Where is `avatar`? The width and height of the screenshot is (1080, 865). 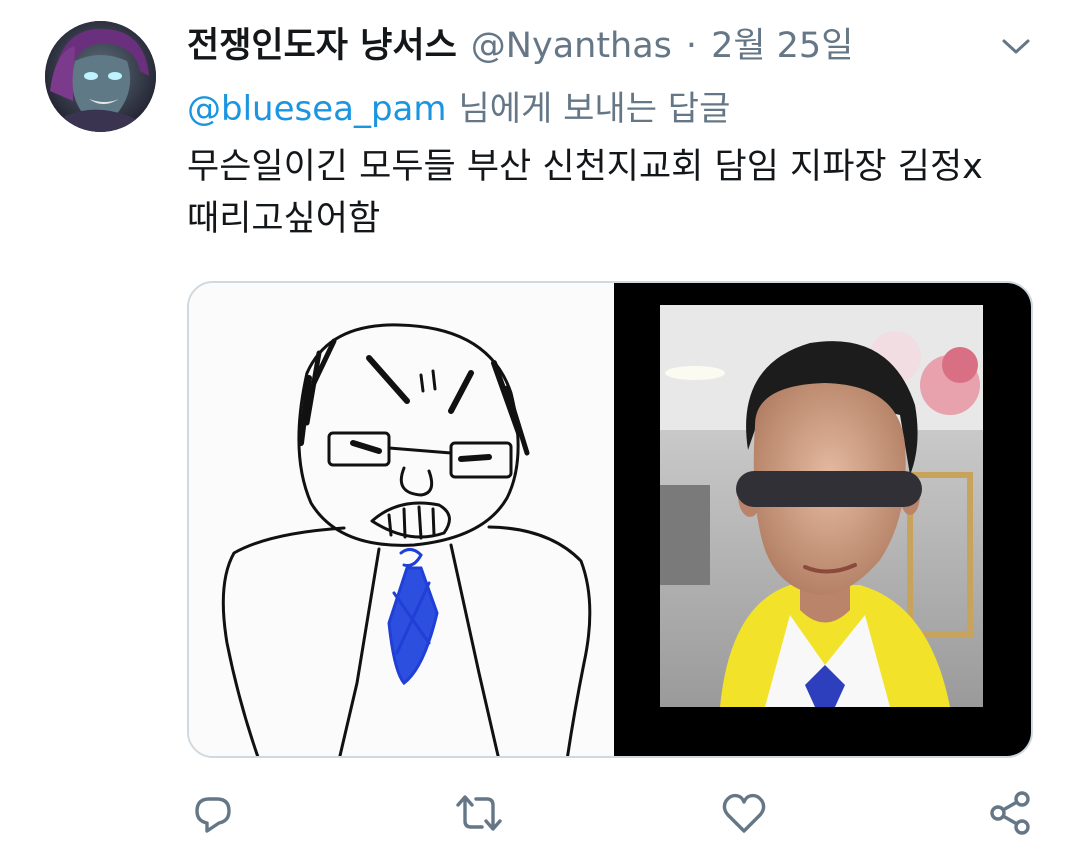 avatar is located at coordinates (100, 76).